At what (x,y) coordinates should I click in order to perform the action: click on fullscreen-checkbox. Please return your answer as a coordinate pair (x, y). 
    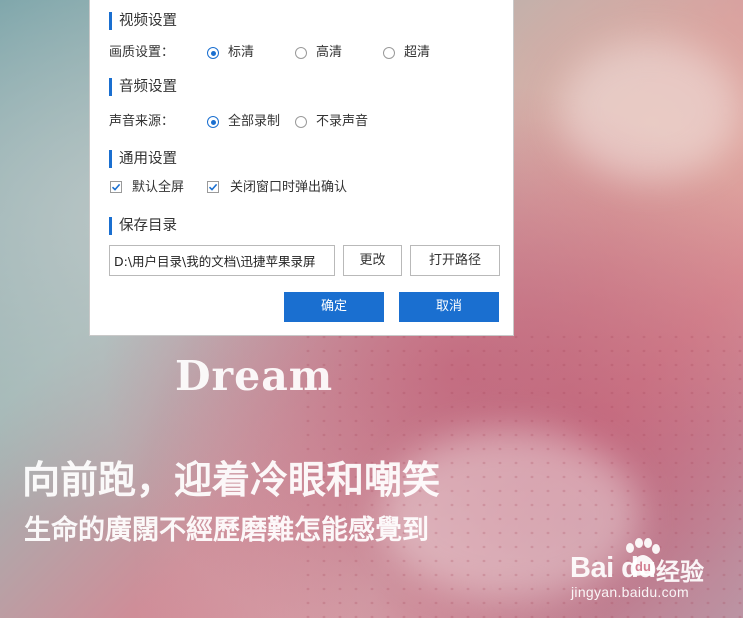
    Looking at the image, I should click on (116, 187).